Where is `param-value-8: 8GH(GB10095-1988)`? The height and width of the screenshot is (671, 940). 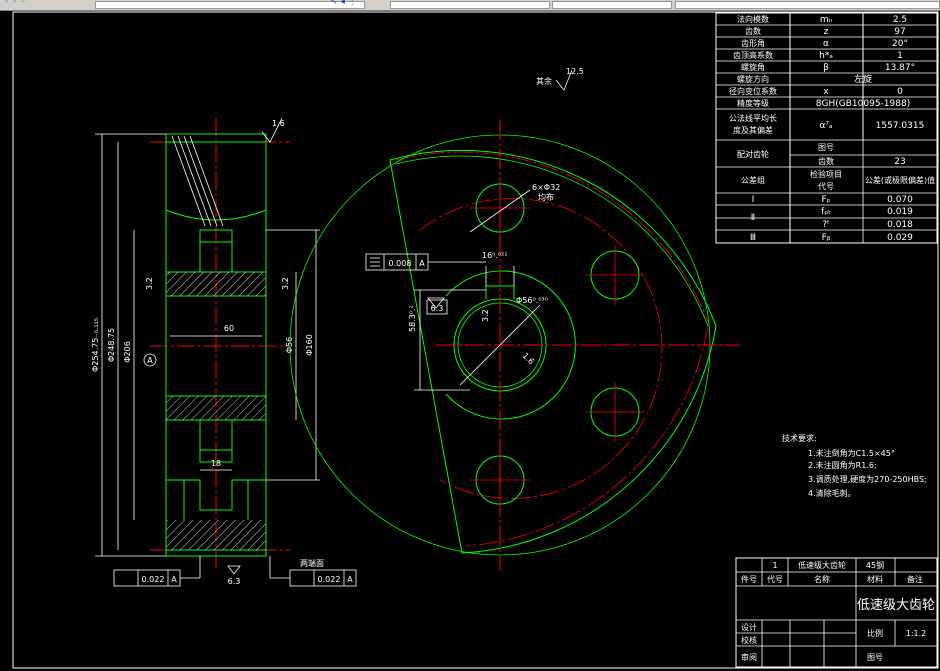 param-value-8: 8GH(GB10095-1988) is located at coordinates (863, 104).